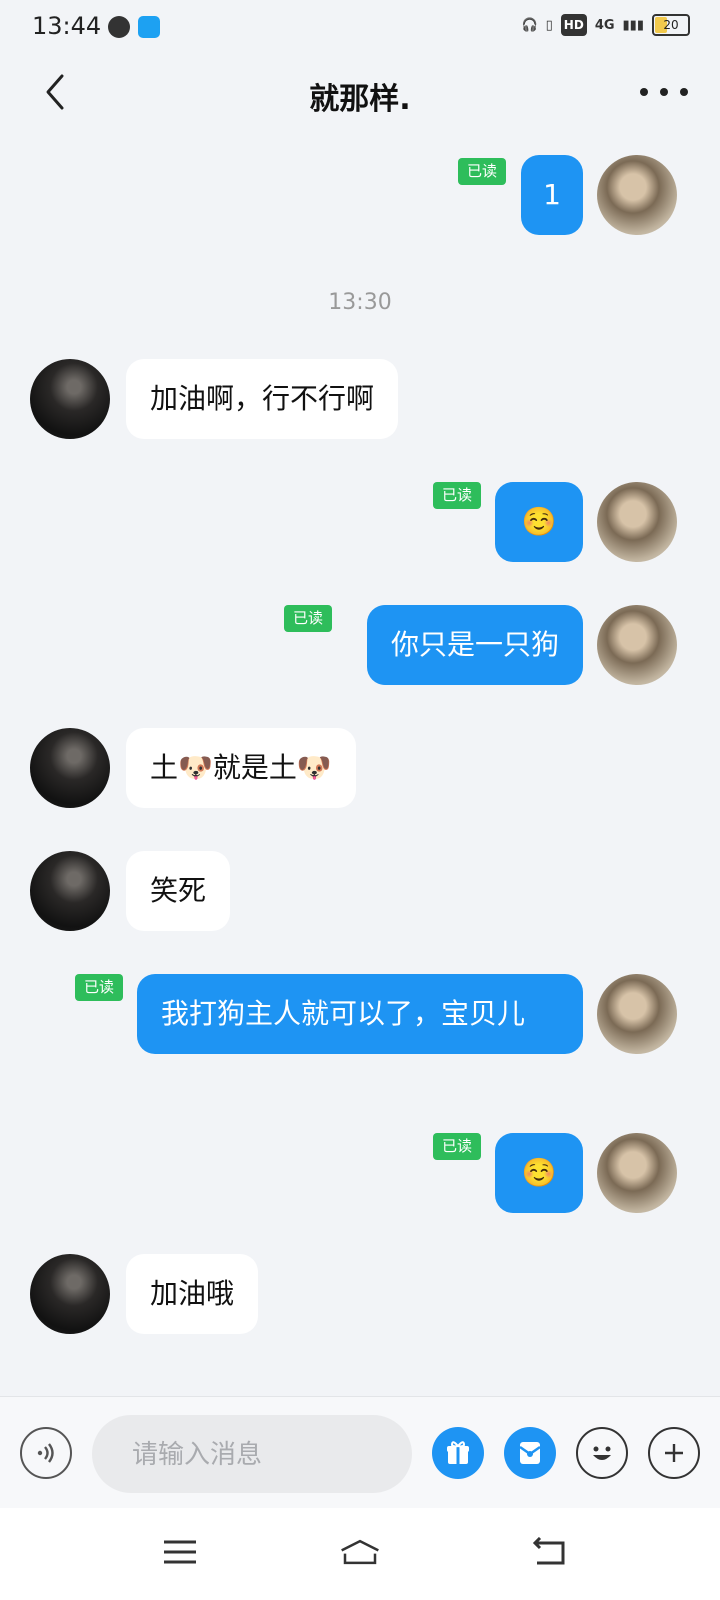 The image size is (720, 1600). I want to click on red-packet-icon, so click(530, 1453).